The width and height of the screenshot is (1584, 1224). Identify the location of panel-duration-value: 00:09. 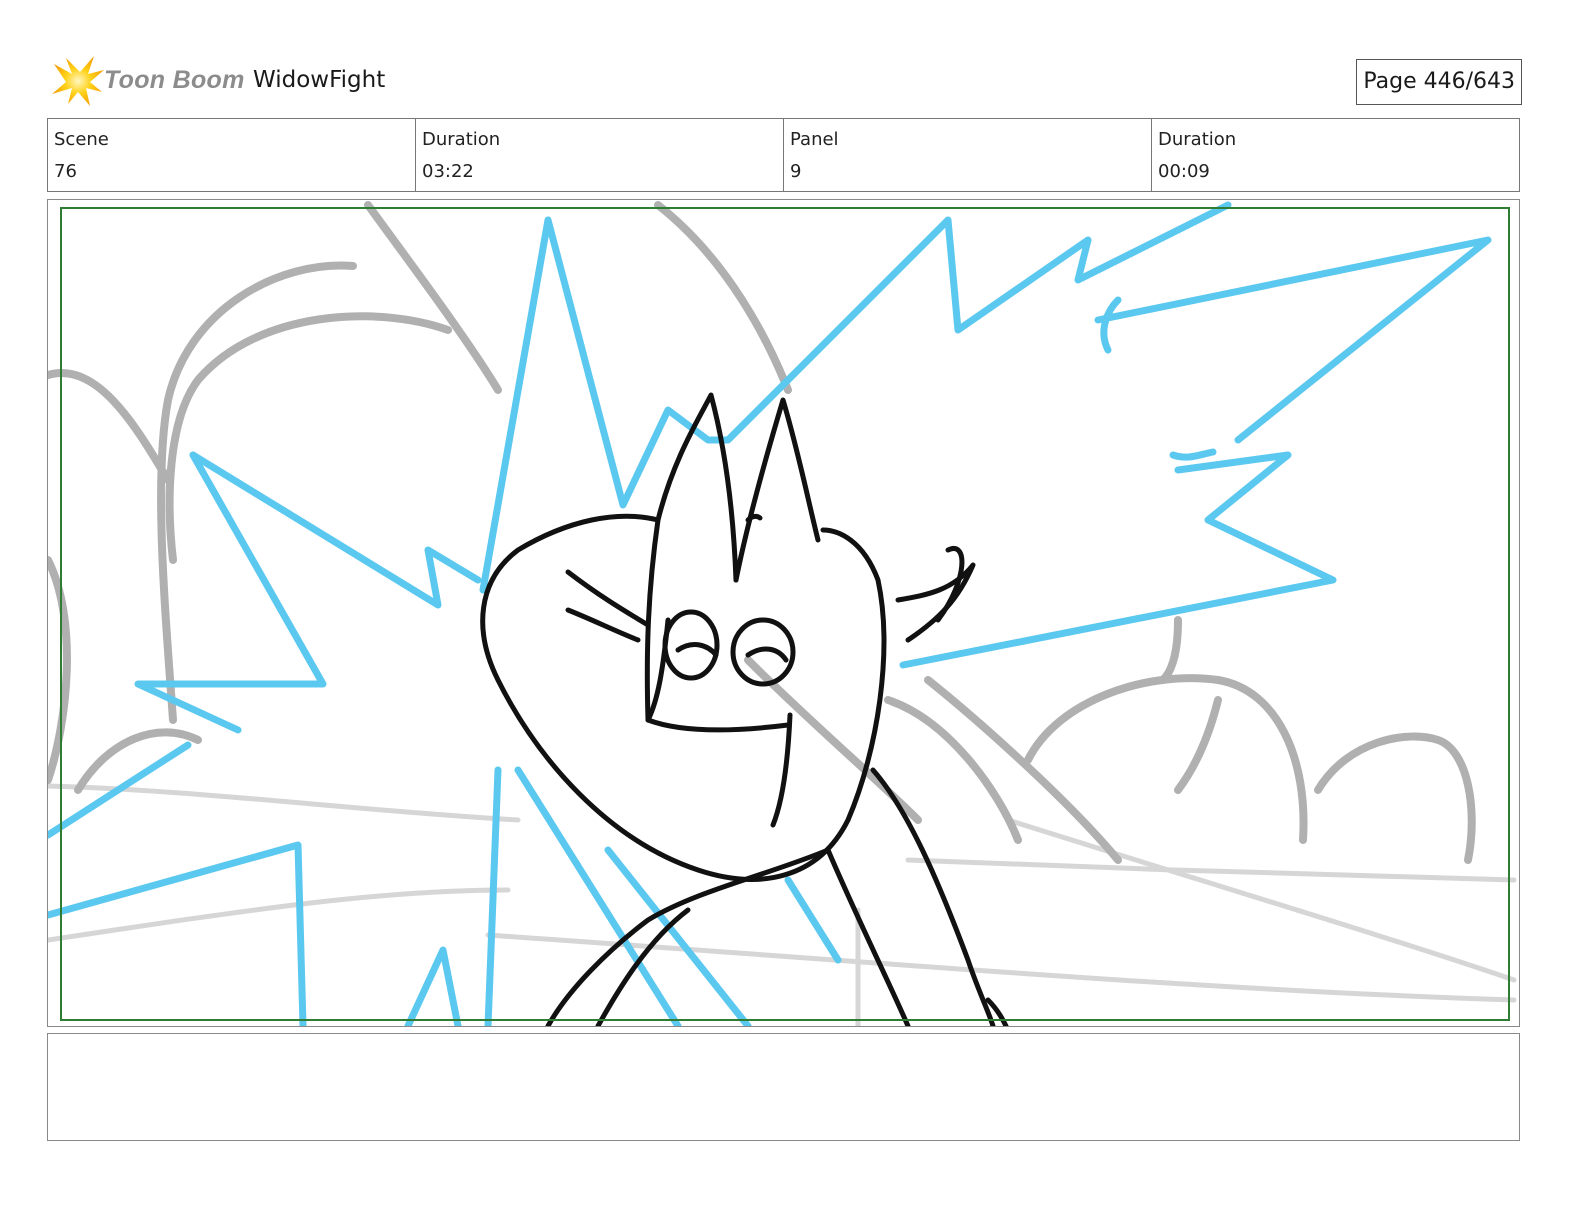
(1184, 171).